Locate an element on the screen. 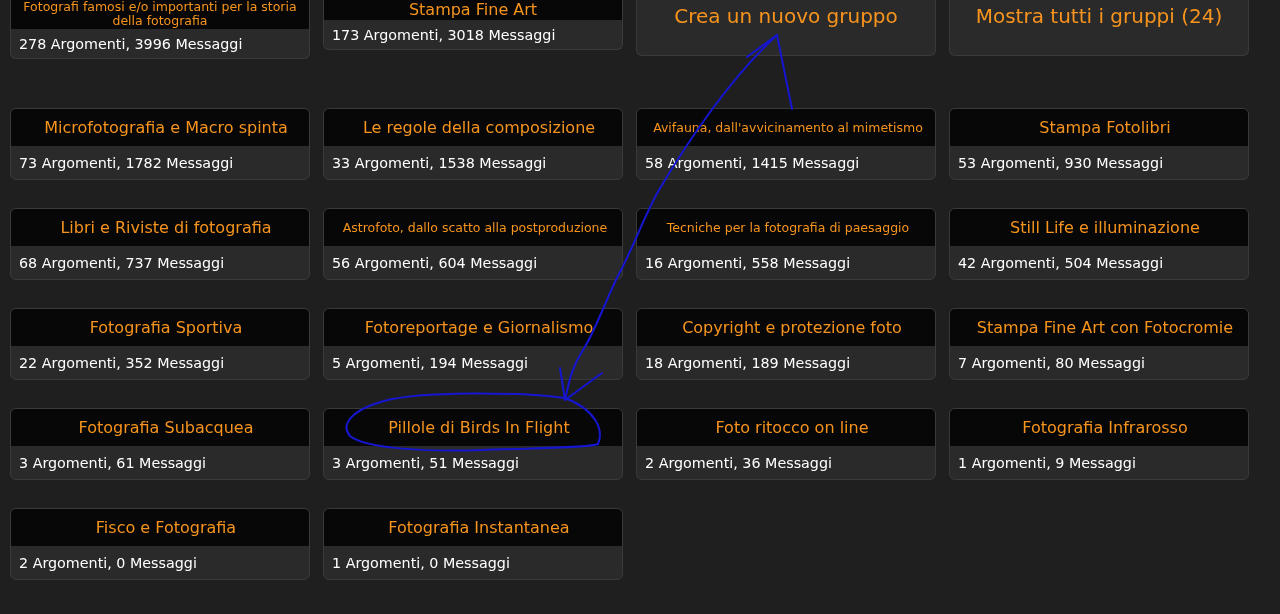 The width and height of the screenshot is (1280, 614). group-stats: 18 Argomenti, 189 Messaggi is located at coordinates (748, 363).